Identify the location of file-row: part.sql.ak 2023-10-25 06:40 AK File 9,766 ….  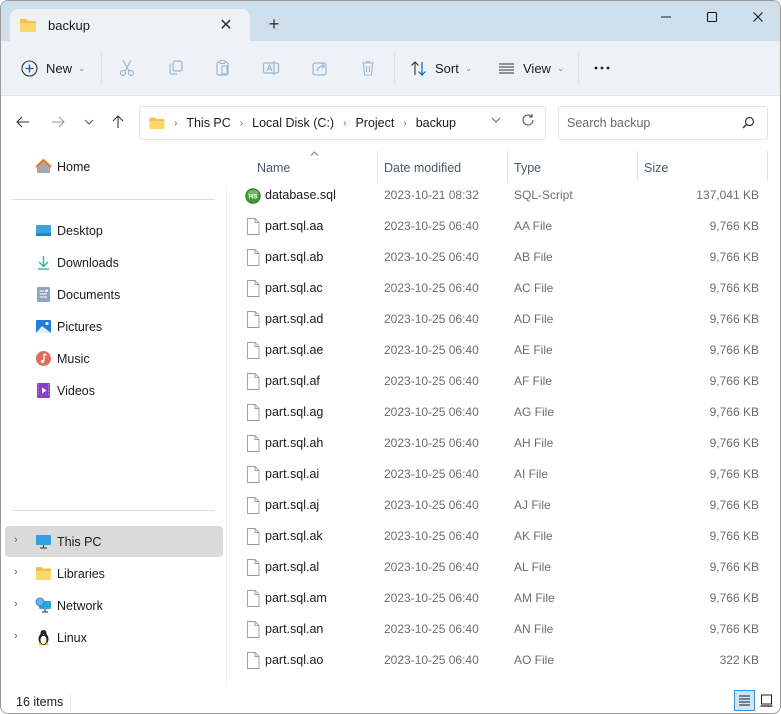
(501, 536).